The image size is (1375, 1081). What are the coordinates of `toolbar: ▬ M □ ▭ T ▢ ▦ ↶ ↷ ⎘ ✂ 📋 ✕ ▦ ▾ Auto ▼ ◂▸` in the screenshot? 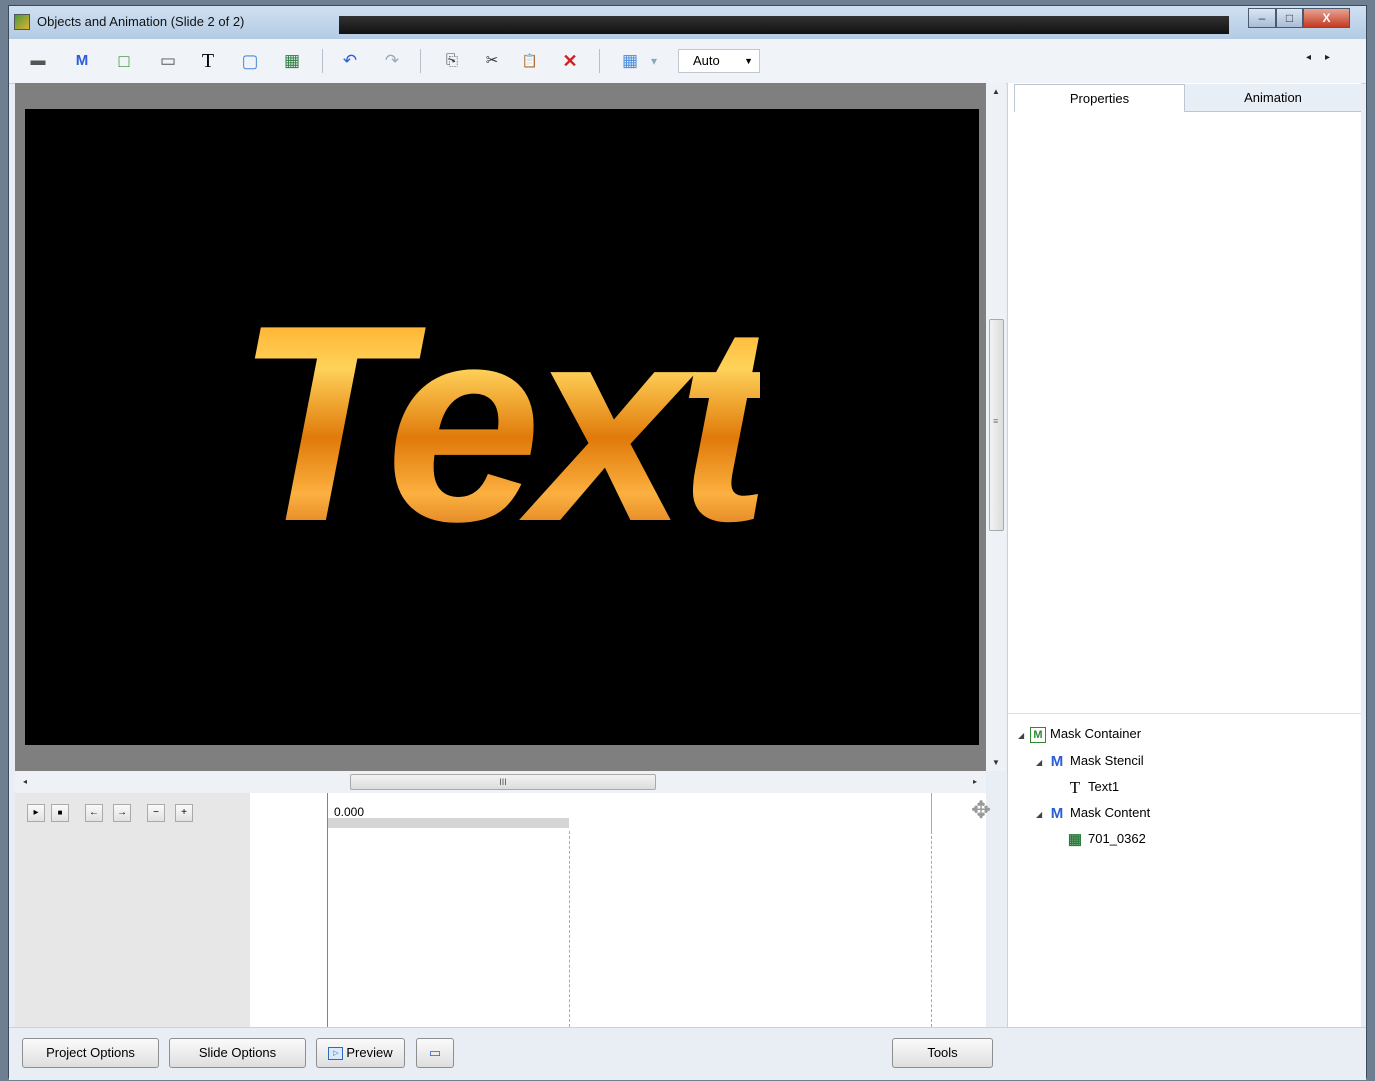 It's located at (687, 61).